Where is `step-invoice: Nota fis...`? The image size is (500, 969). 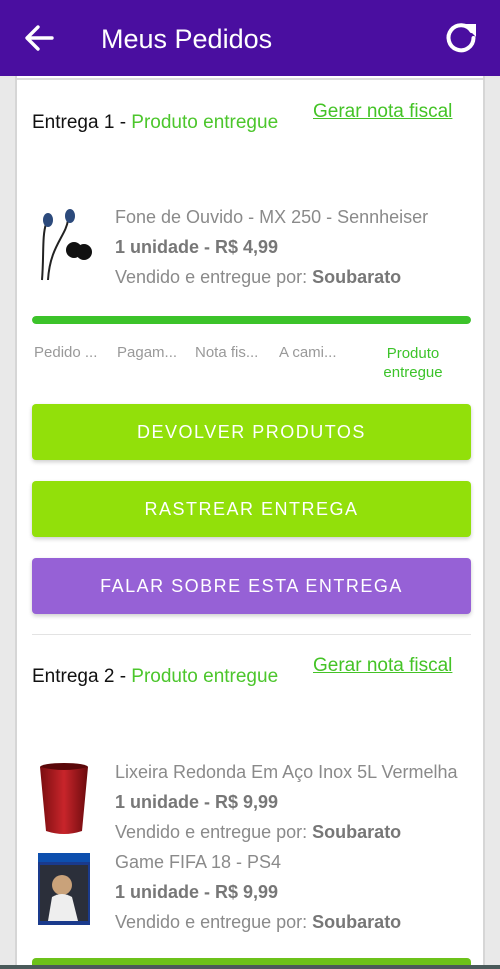
step-invoice: Nota fis... is located at coordinates (227, 352).